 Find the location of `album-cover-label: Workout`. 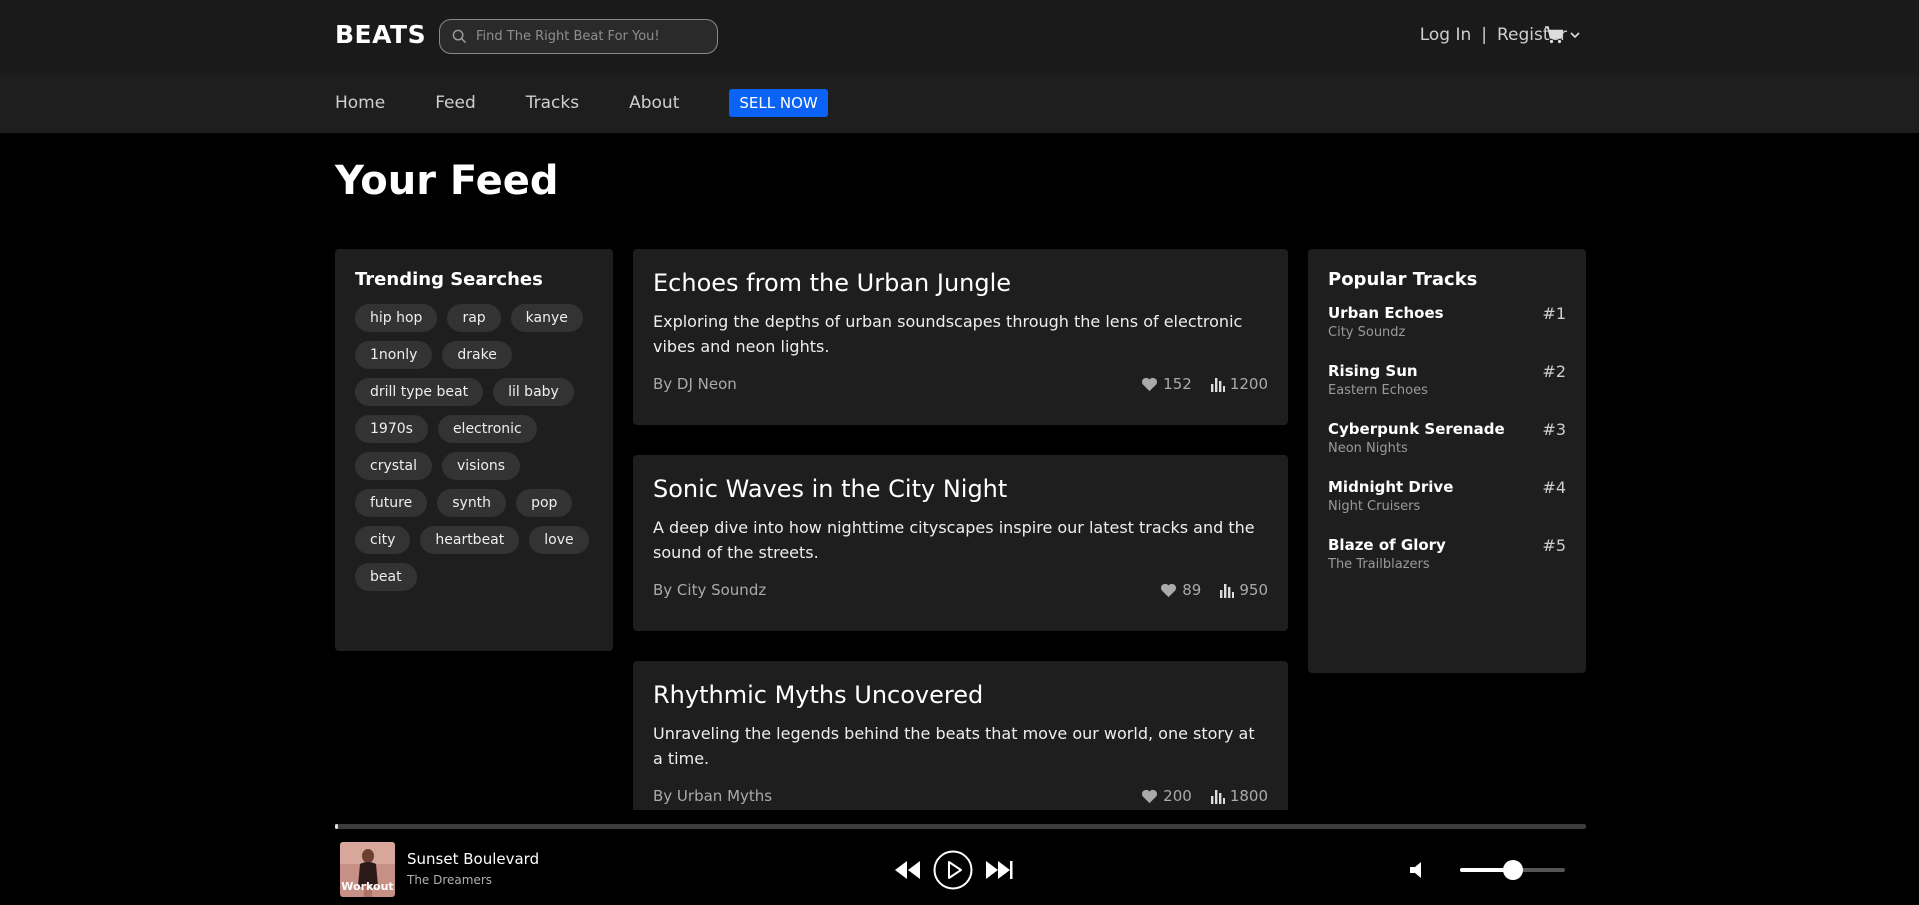

album-cover-label: Workout is located at coordinates (367, 886).